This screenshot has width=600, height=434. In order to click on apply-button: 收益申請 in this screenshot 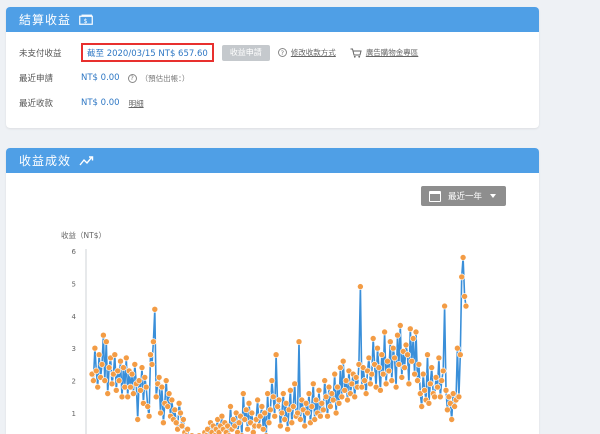, I will do `click(245, 52)`.